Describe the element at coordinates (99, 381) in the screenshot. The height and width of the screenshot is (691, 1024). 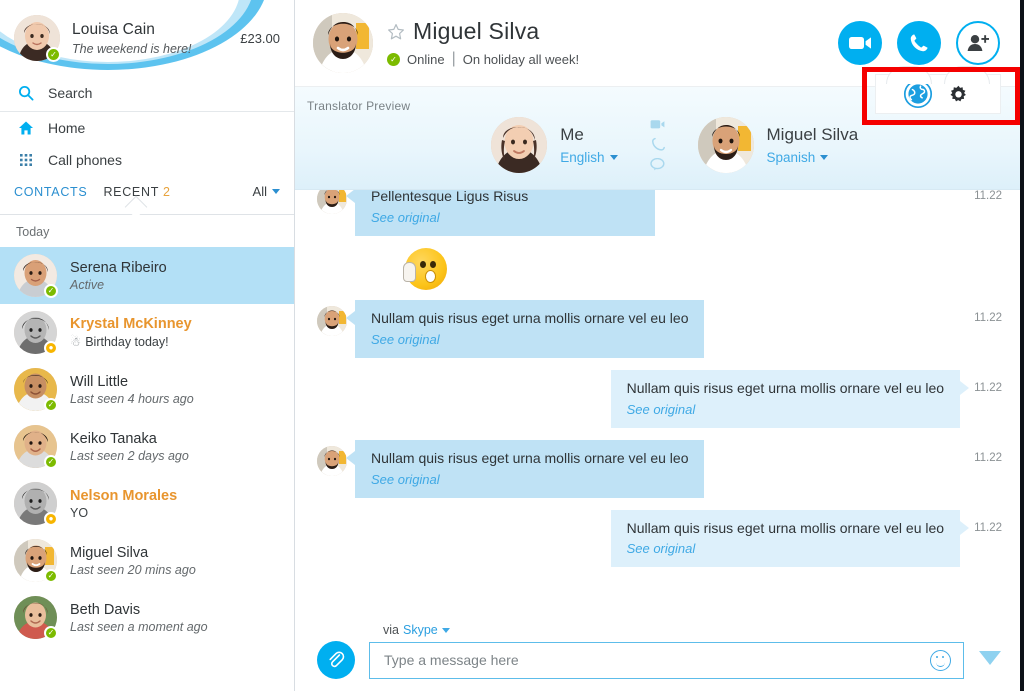
I see `contact-name: Will Little` at that location.